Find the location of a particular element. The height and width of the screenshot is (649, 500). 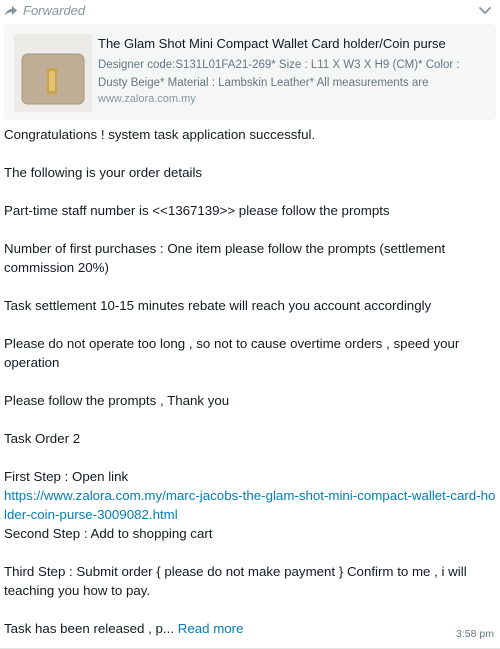

wallet-thumbnail is located at coordinates (53, 73).